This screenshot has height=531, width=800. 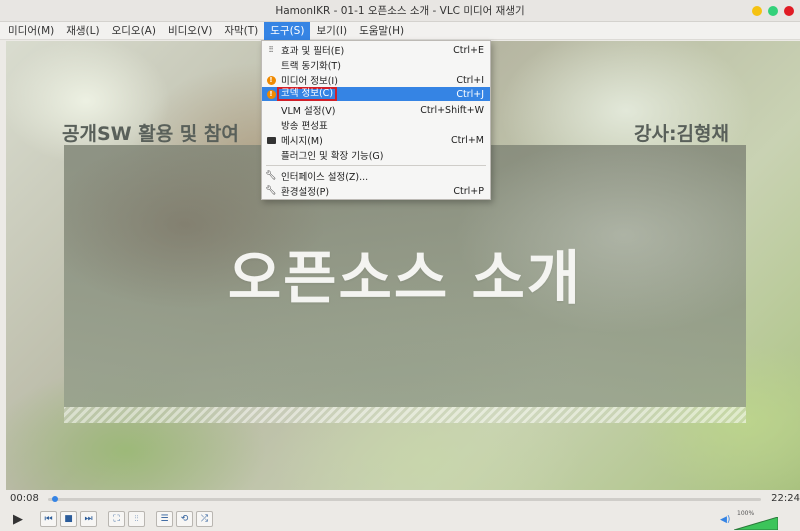 I want to click on menu-item-label: 미디어 정보(I), so click(x=309, y=81).